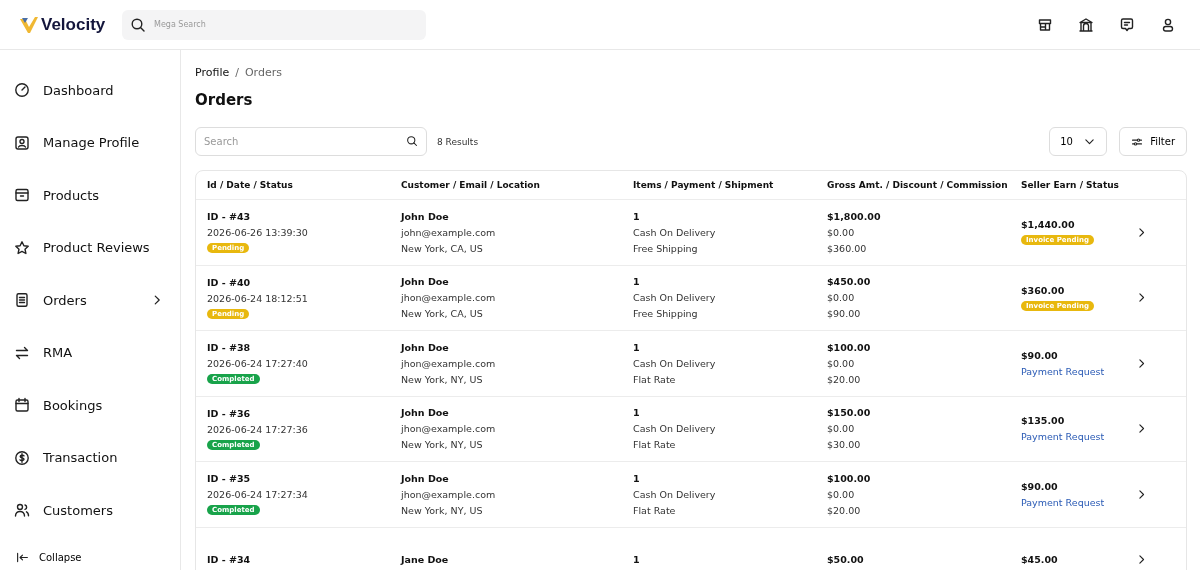 This screenshot has height=570, width=1200. Describe the element at coordinates (22, 247) in the screenshot. I see `star-icon` at that location.